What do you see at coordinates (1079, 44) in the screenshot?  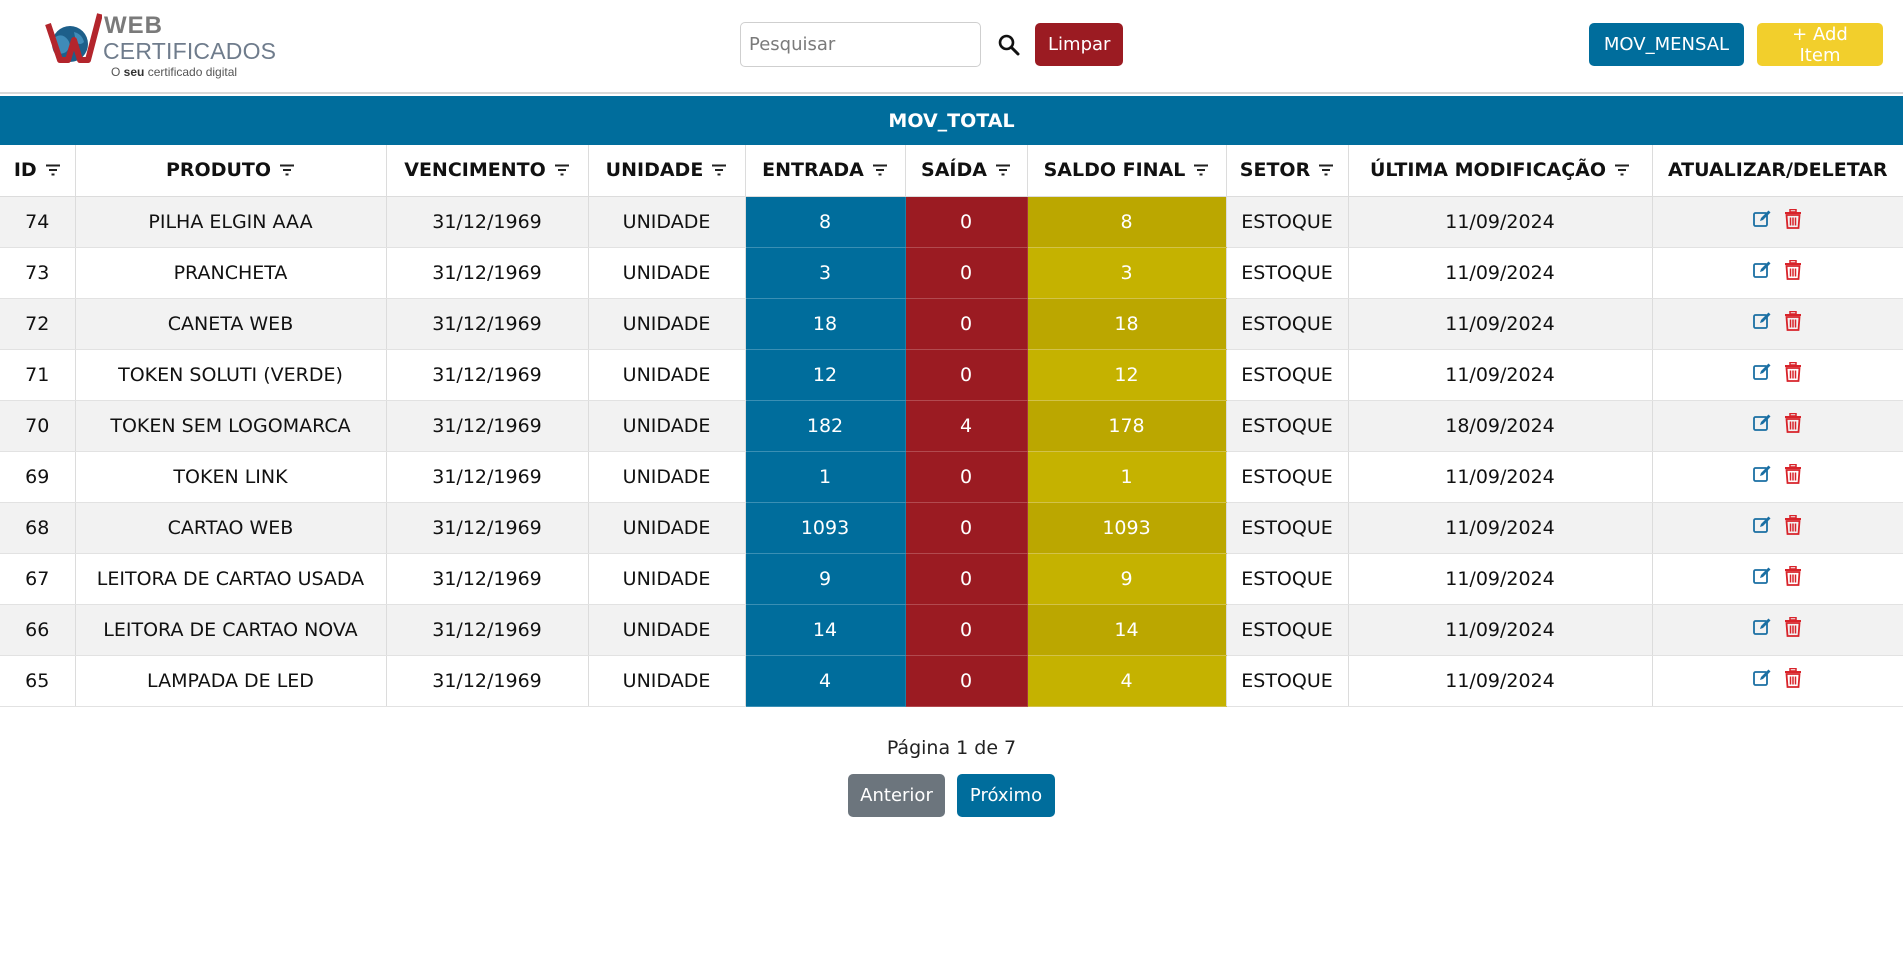 I see `clear-search-button: Limpar` at bounding box center [1079, 44].